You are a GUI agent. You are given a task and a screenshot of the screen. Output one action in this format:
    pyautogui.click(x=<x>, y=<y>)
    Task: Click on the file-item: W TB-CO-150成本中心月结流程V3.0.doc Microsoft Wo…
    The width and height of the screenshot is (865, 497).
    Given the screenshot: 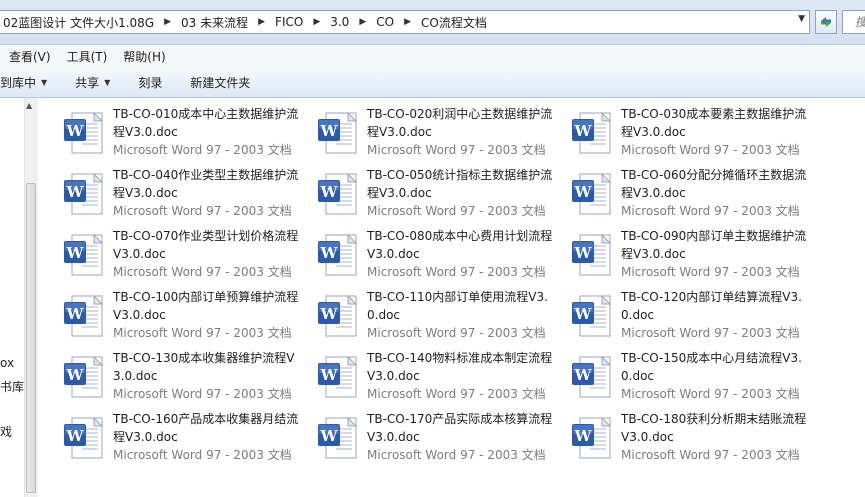 What is the action you would take?
    pyautogui.click(x=693, y=377)
    